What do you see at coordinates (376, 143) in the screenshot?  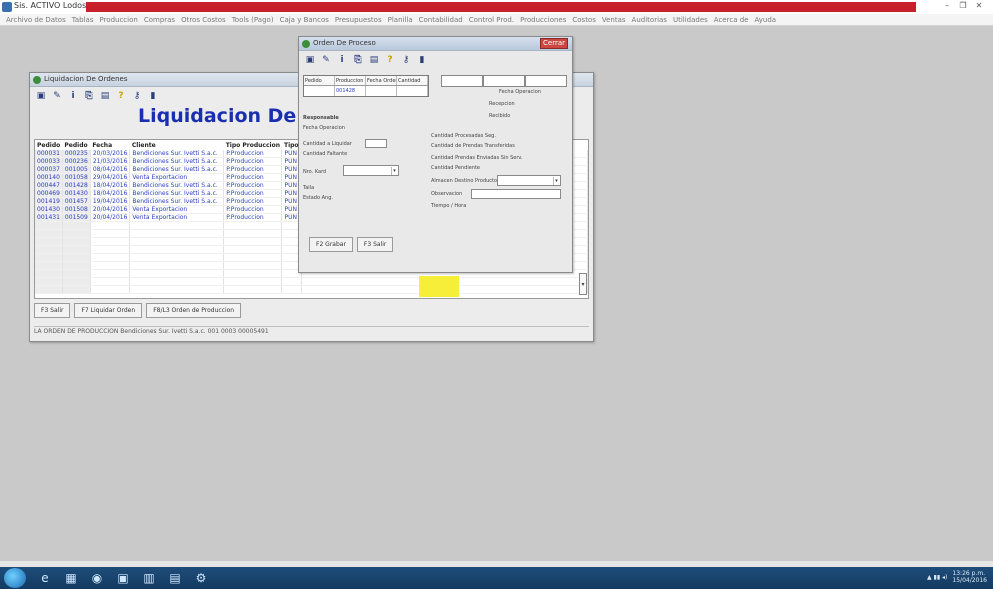 I see `cantidad-liquidar-input` at bounding box center [376, 143].